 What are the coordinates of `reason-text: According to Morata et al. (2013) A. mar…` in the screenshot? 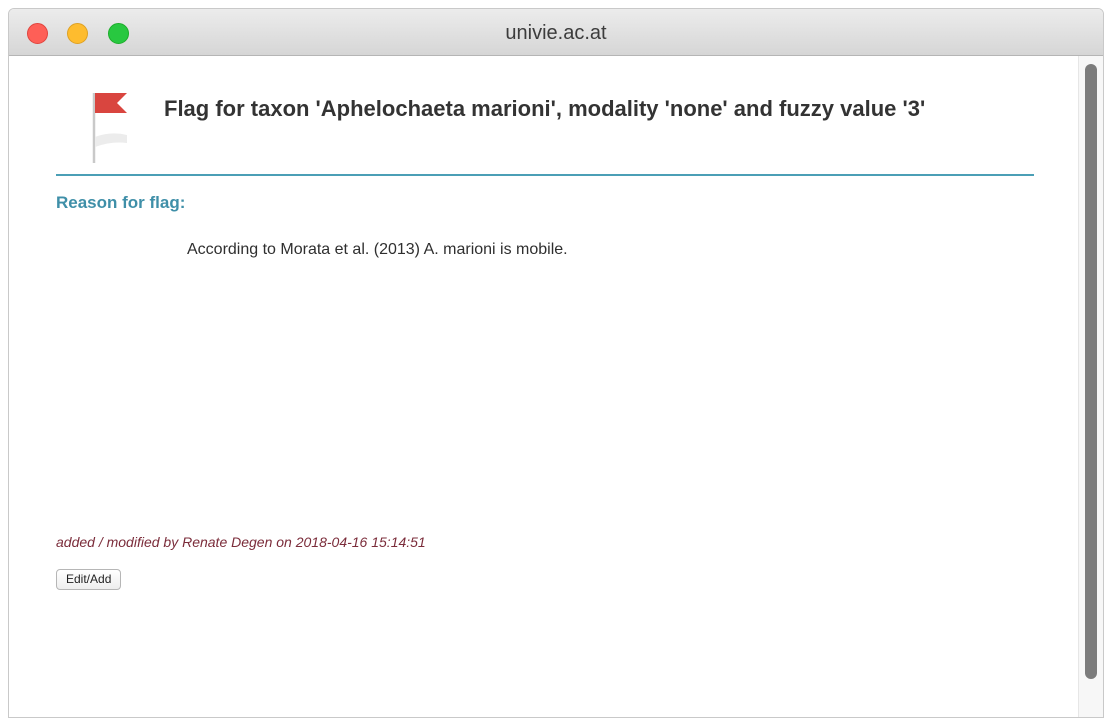 It's located at (377, 249).